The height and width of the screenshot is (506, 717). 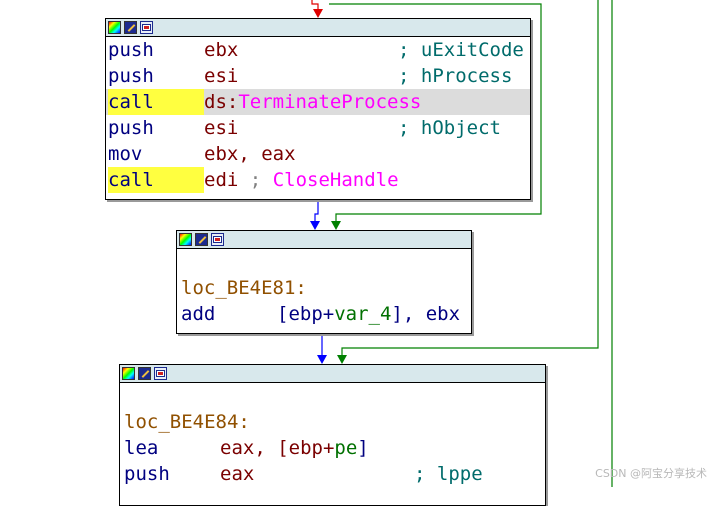 What do you see at coordinates (651, 473) in the screenshot?
I see `watermark: CSDN @阿宝分享技术` at bounding box center [651, 473].